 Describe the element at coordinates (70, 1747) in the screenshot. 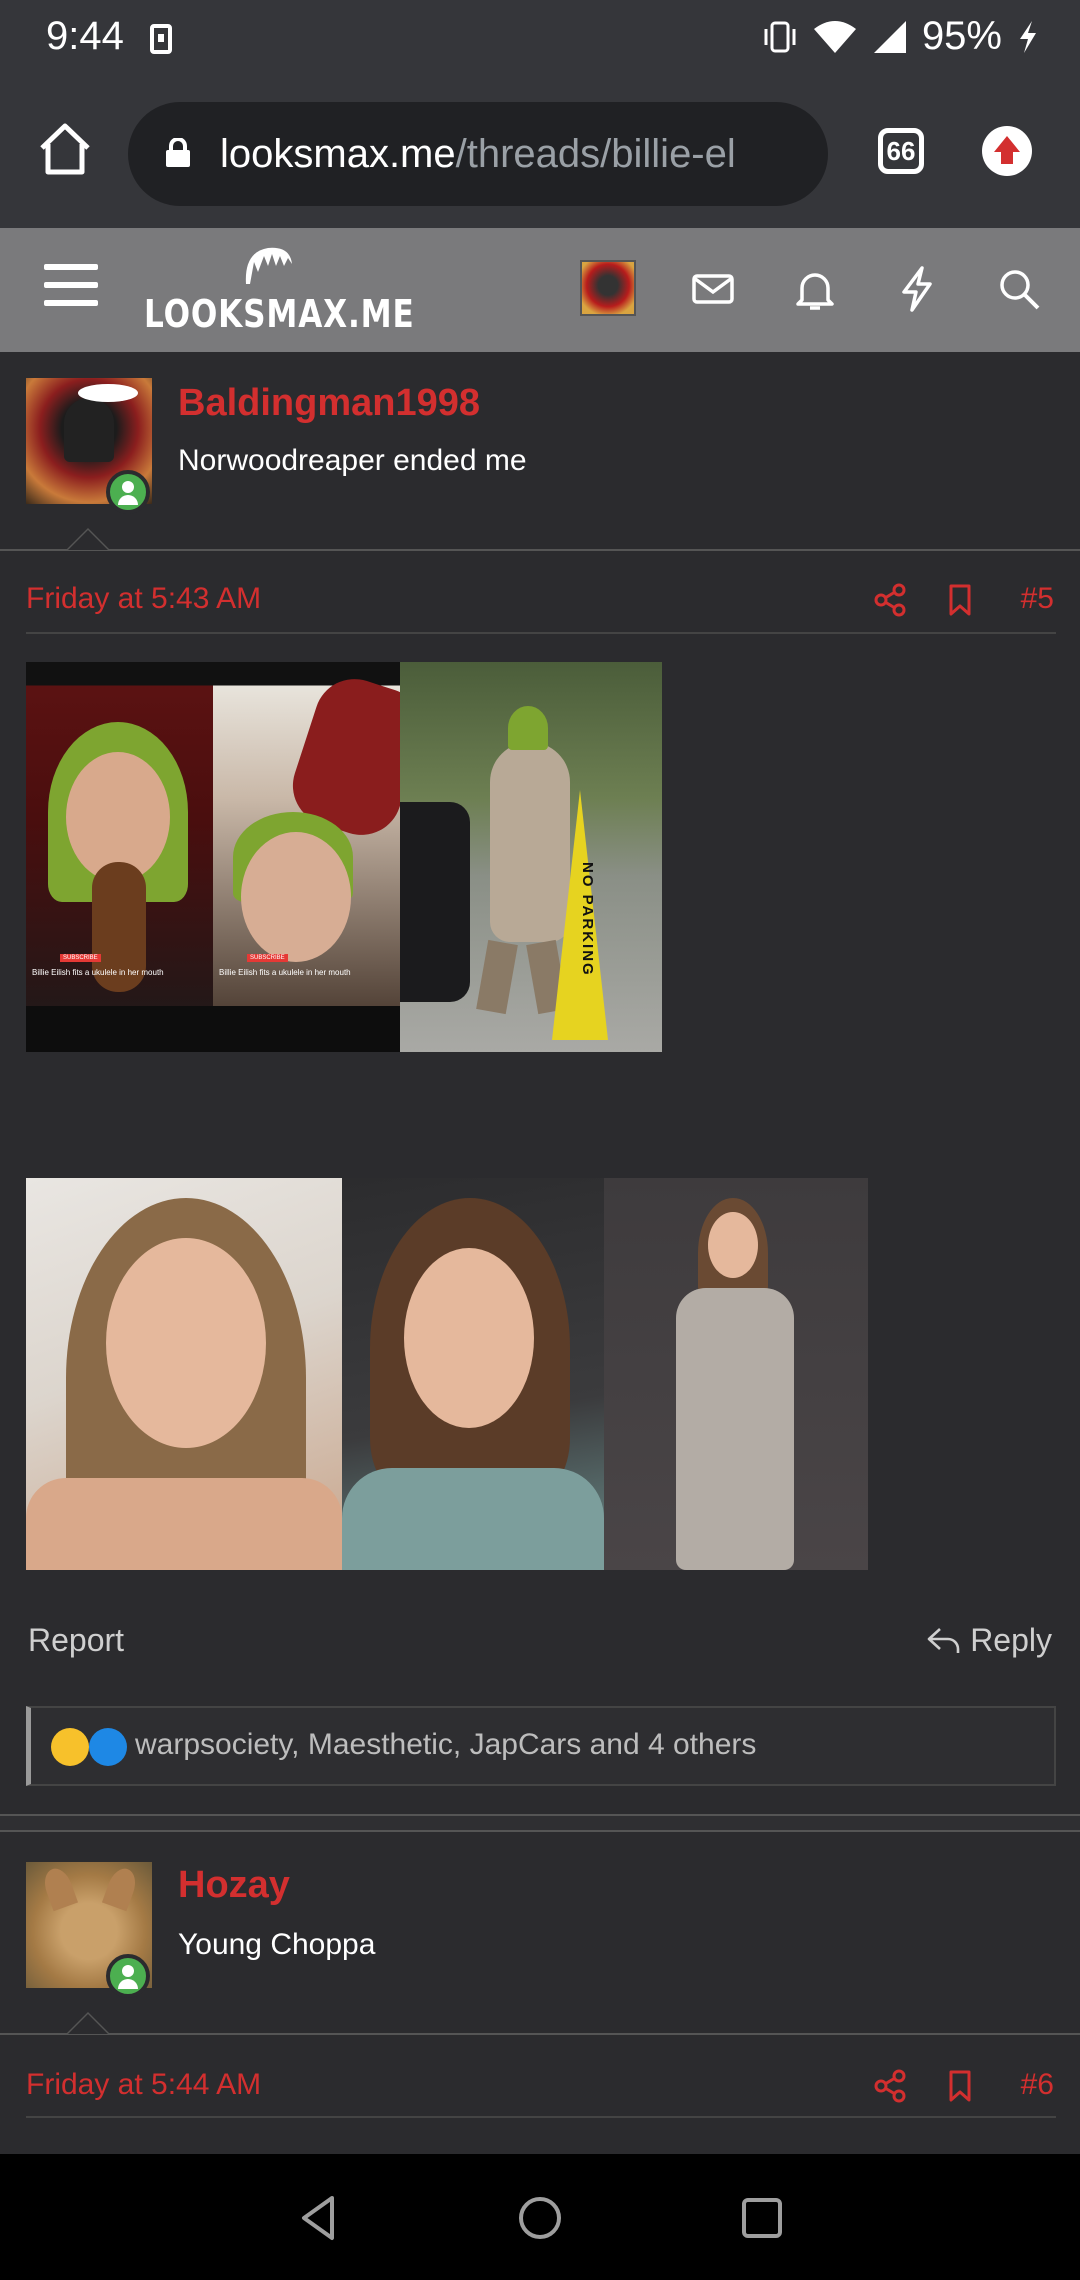

I see `laugh-emoji-icon` at that location.